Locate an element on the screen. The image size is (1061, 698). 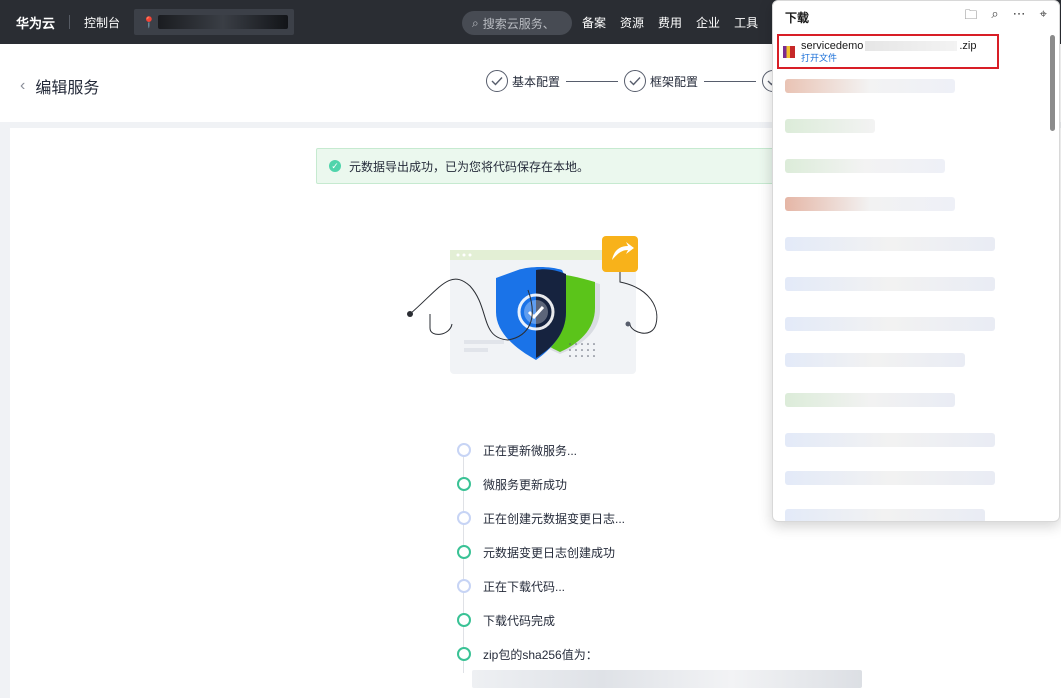
console-link: 控制台 is located at coordinates (102, 22).